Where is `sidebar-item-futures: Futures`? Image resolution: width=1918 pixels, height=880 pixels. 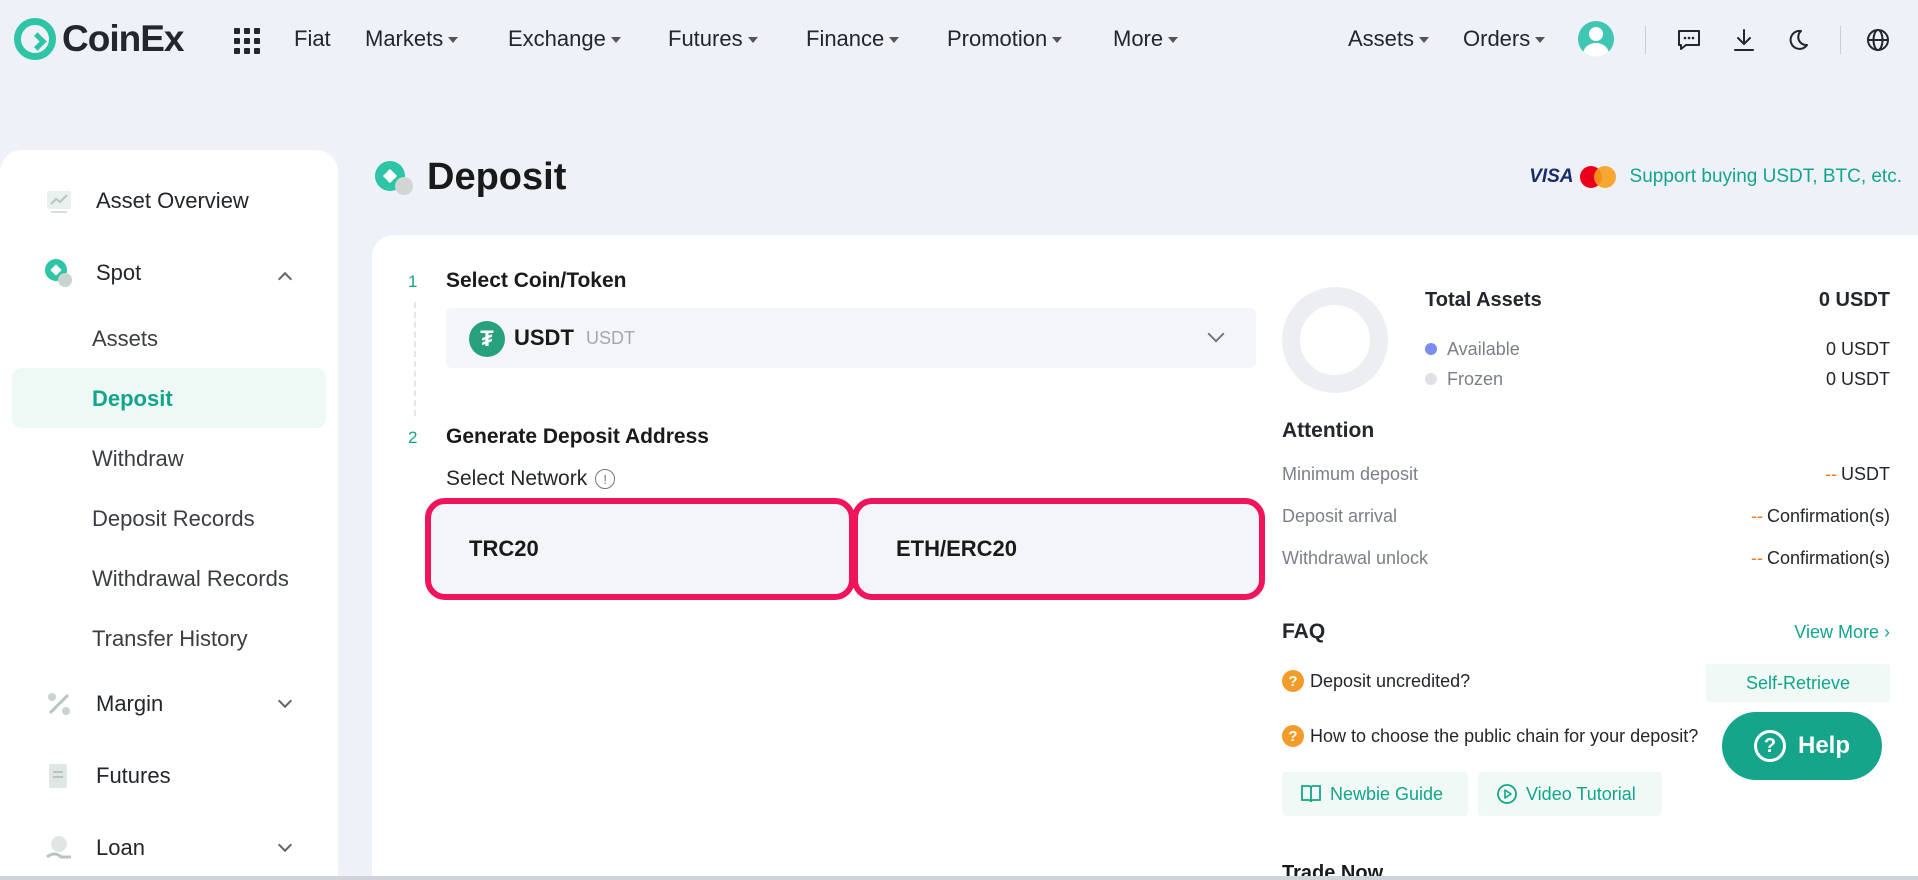
sidebar-item-futures: Futures is located at coordinates (169, 776).